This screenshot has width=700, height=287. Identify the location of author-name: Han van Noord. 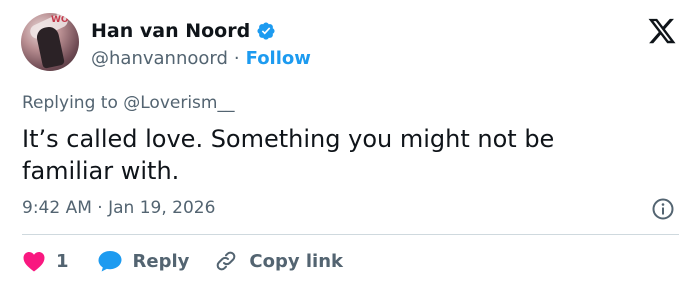
(170, 31).